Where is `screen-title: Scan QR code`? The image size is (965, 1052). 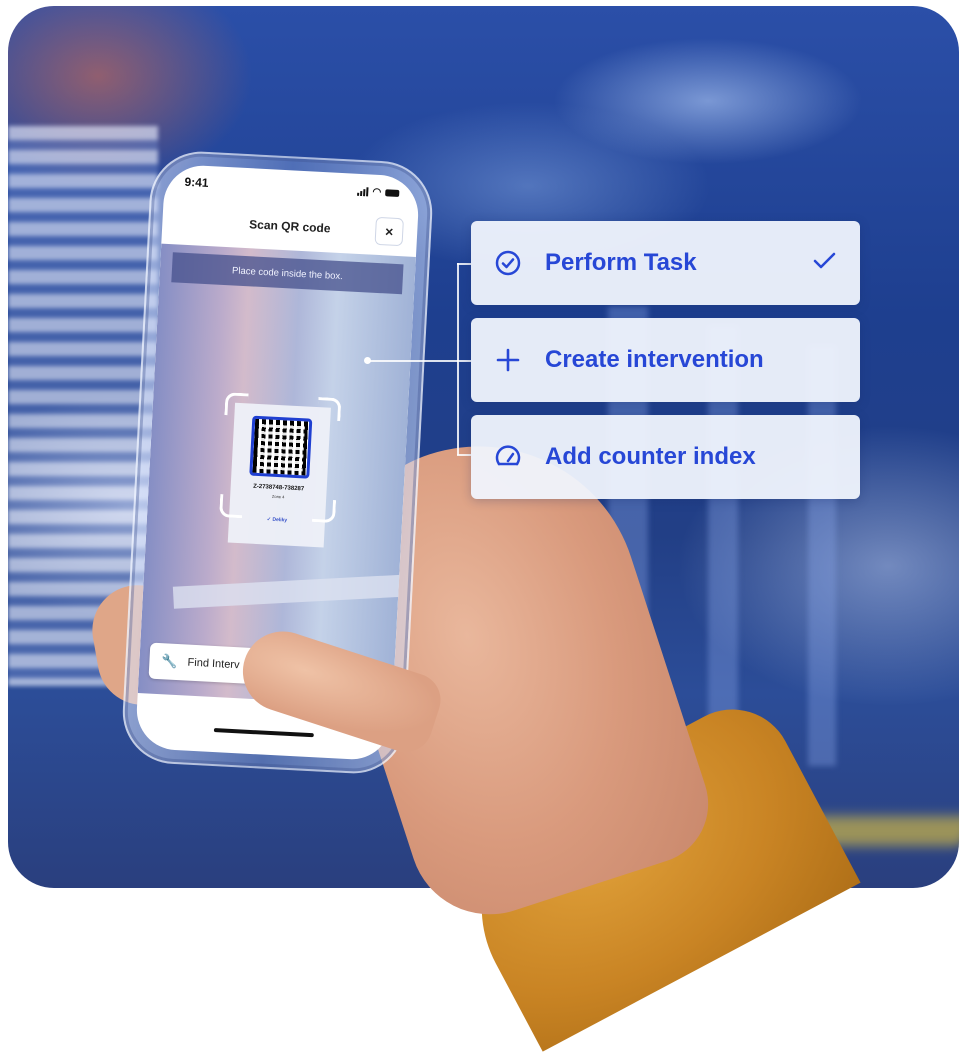
screen-title: Scan QR code is located at coordinates (289, 226).